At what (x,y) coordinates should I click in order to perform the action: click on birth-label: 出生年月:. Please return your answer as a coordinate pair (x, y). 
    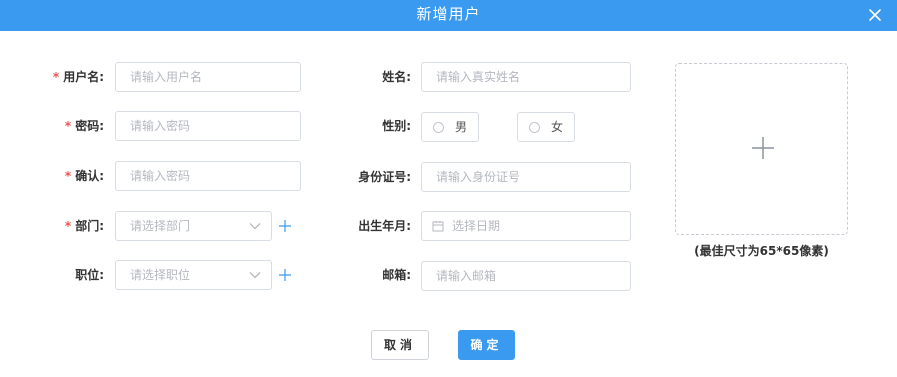
    Looking at the image, I should click on (370, 226).